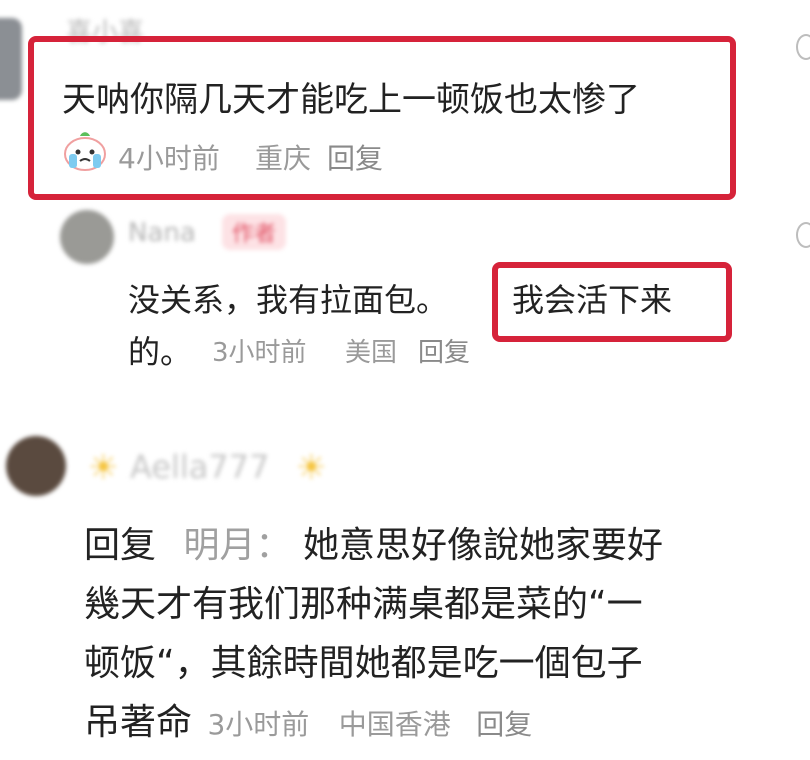 The width and height of the screenshot is (810, 760). What do you see at coordinates (351, 100) in the screenshot?
I see `comment-text: 天呐你隔几天才能吃上一顿饭也太惨了` at bounding box center [351, 100].